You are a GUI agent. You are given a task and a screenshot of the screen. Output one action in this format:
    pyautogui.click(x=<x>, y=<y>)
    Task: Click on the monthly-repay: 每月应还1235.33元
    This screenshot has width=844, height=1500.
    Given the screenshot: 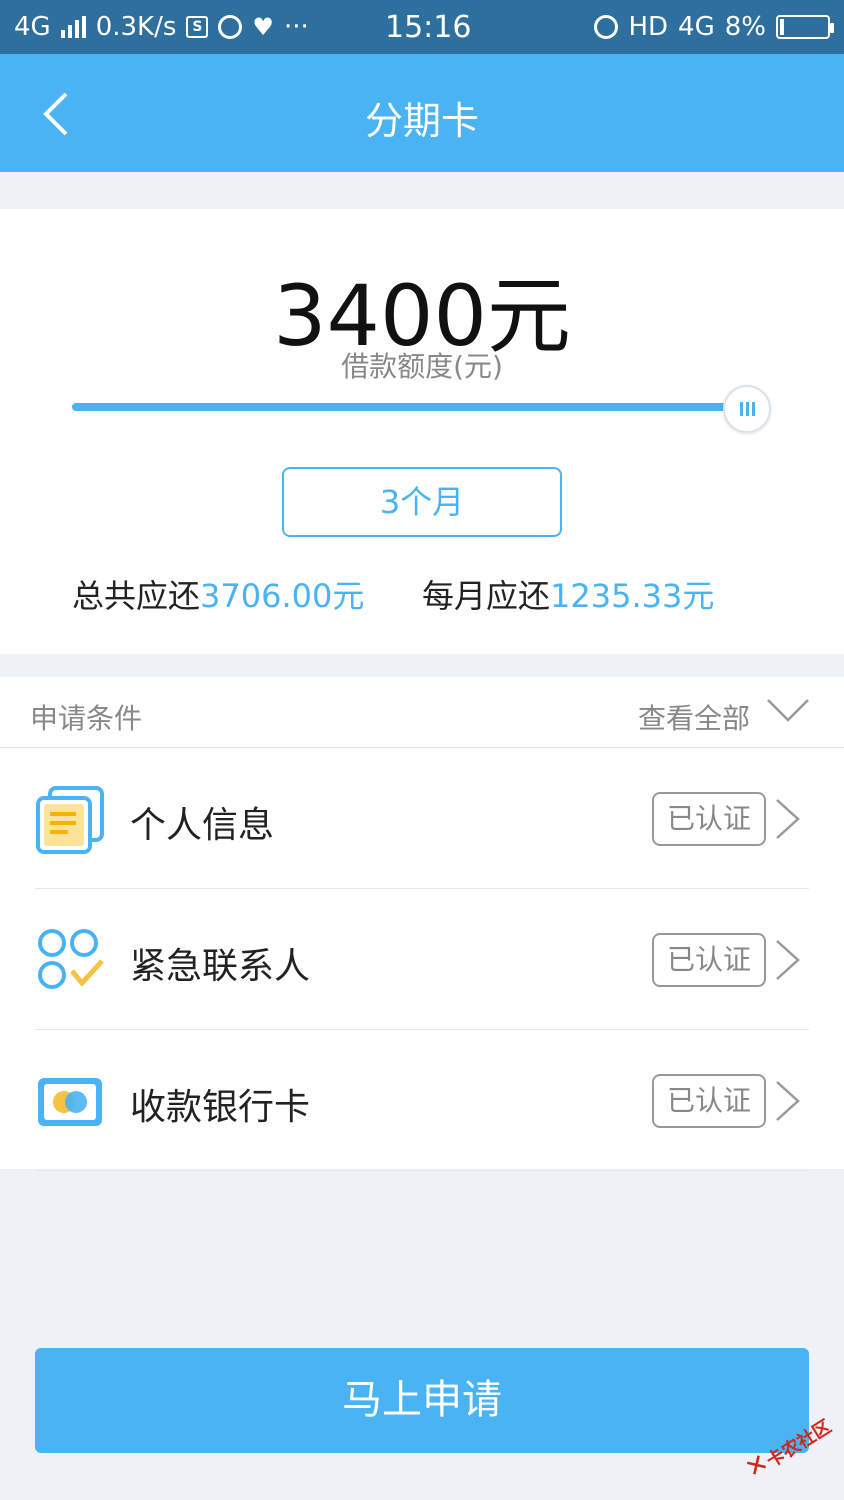 What is the action you would take?
    pyautogui.click(x=568, y=594)
    